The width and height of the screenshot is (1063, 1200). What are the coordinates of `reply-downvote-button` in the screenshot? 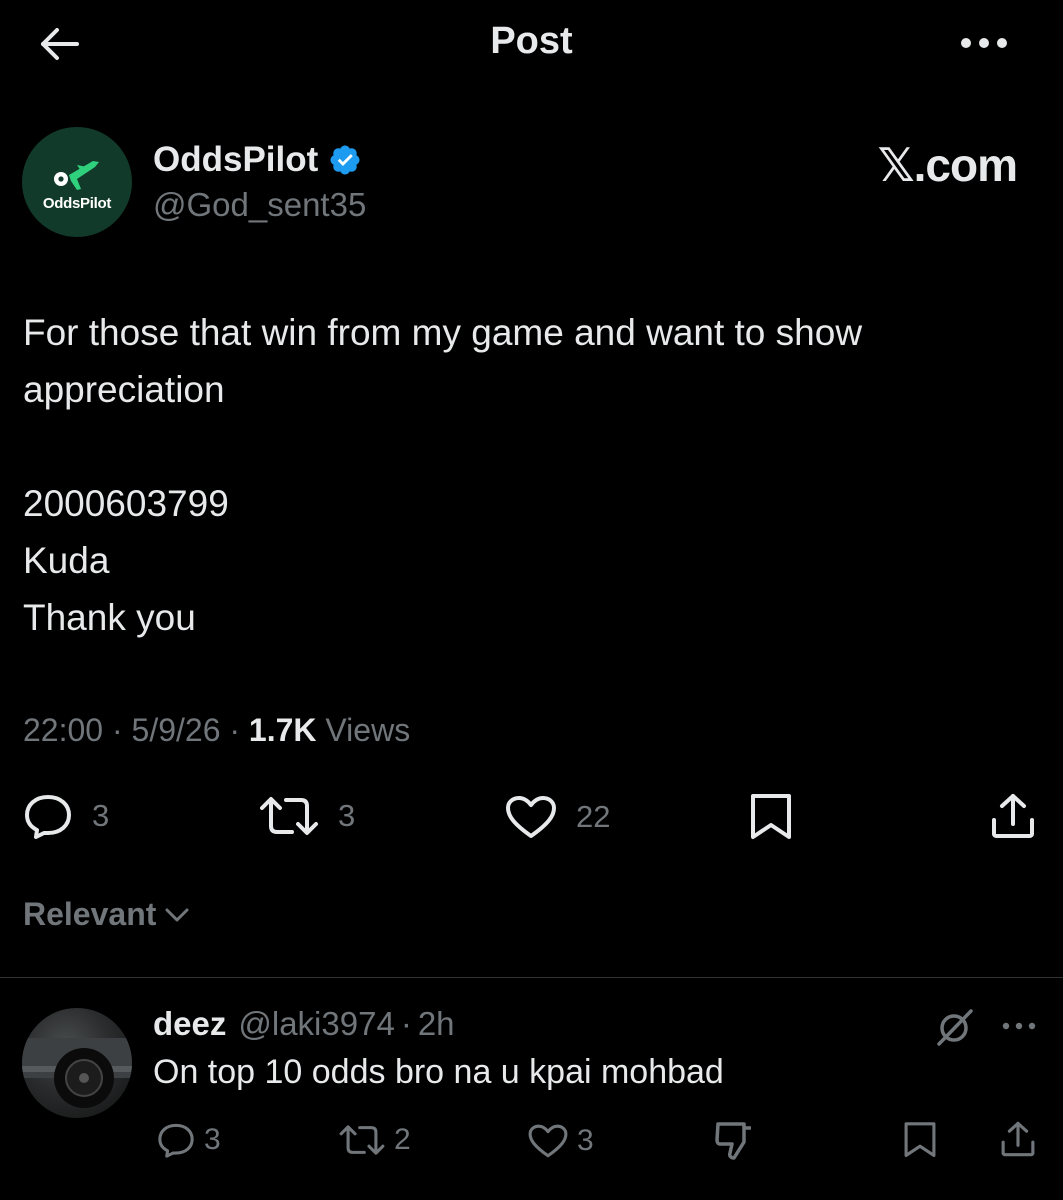 It's located at (734, 1141).